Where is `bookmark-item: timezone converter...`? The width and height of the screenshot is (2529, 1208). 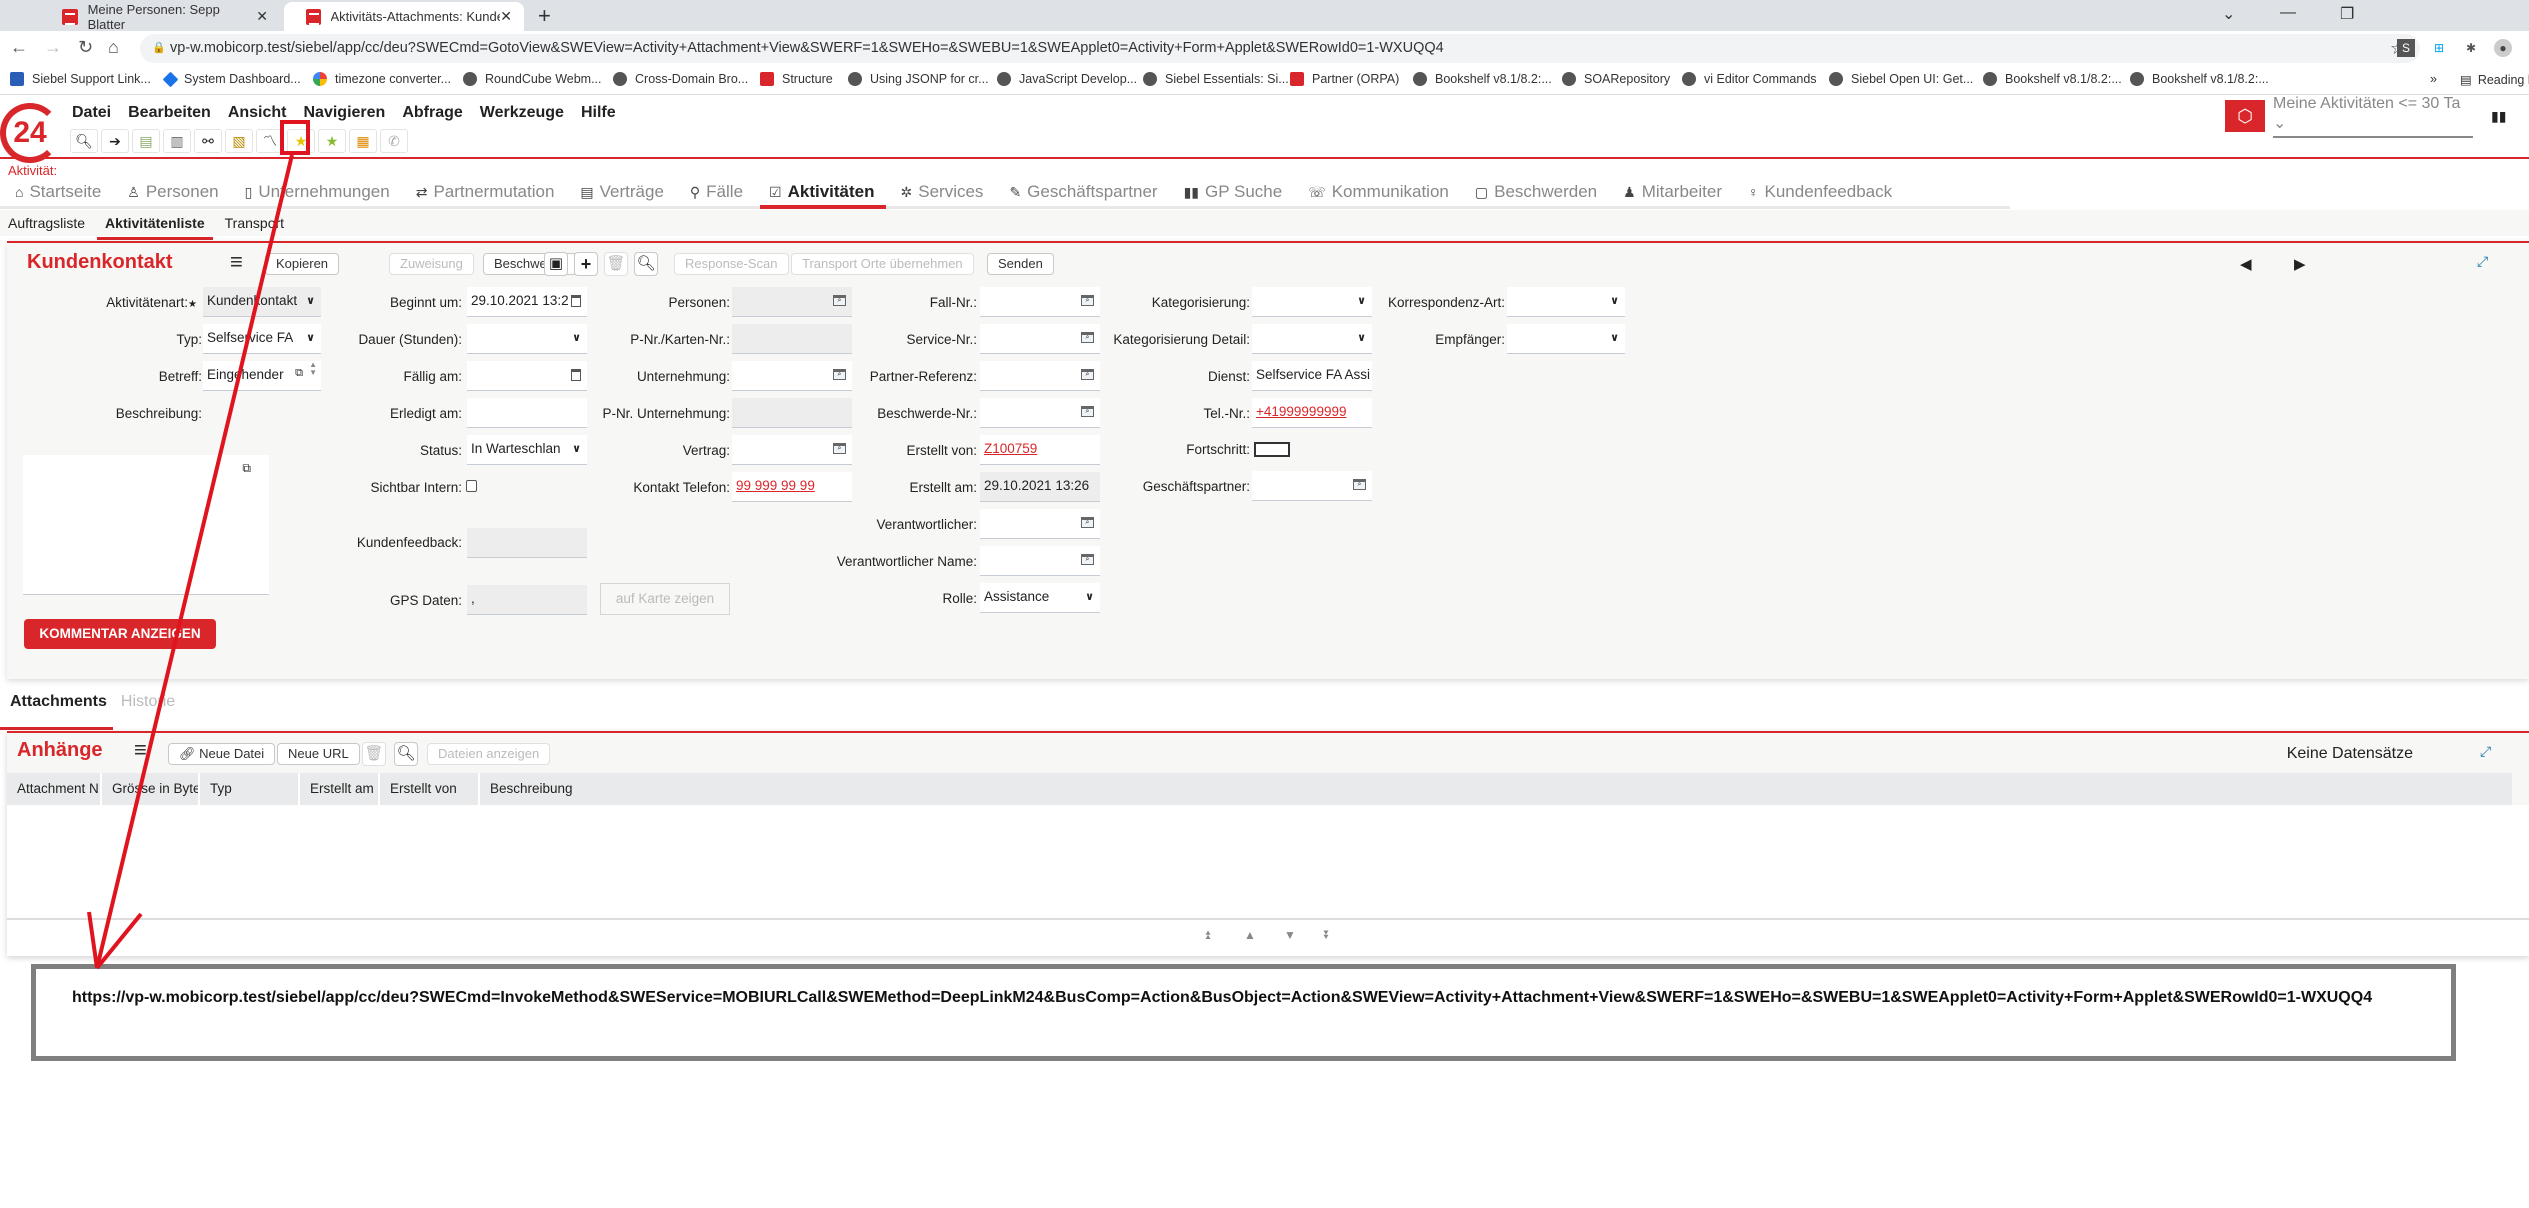 bookmark-item: timezone converter... is located at coordinates (382, 79).